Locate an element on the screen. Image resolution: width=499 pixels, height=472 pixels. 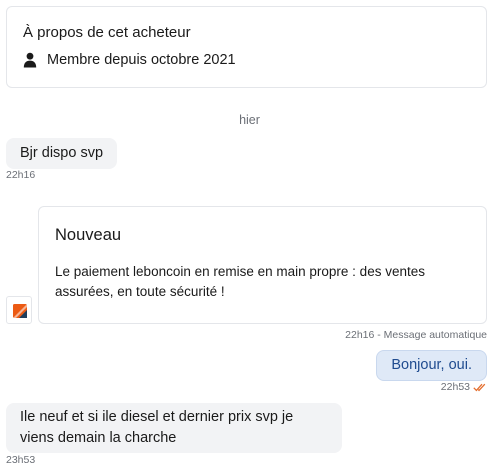
system-avatar is located at coordinates (19, 310).